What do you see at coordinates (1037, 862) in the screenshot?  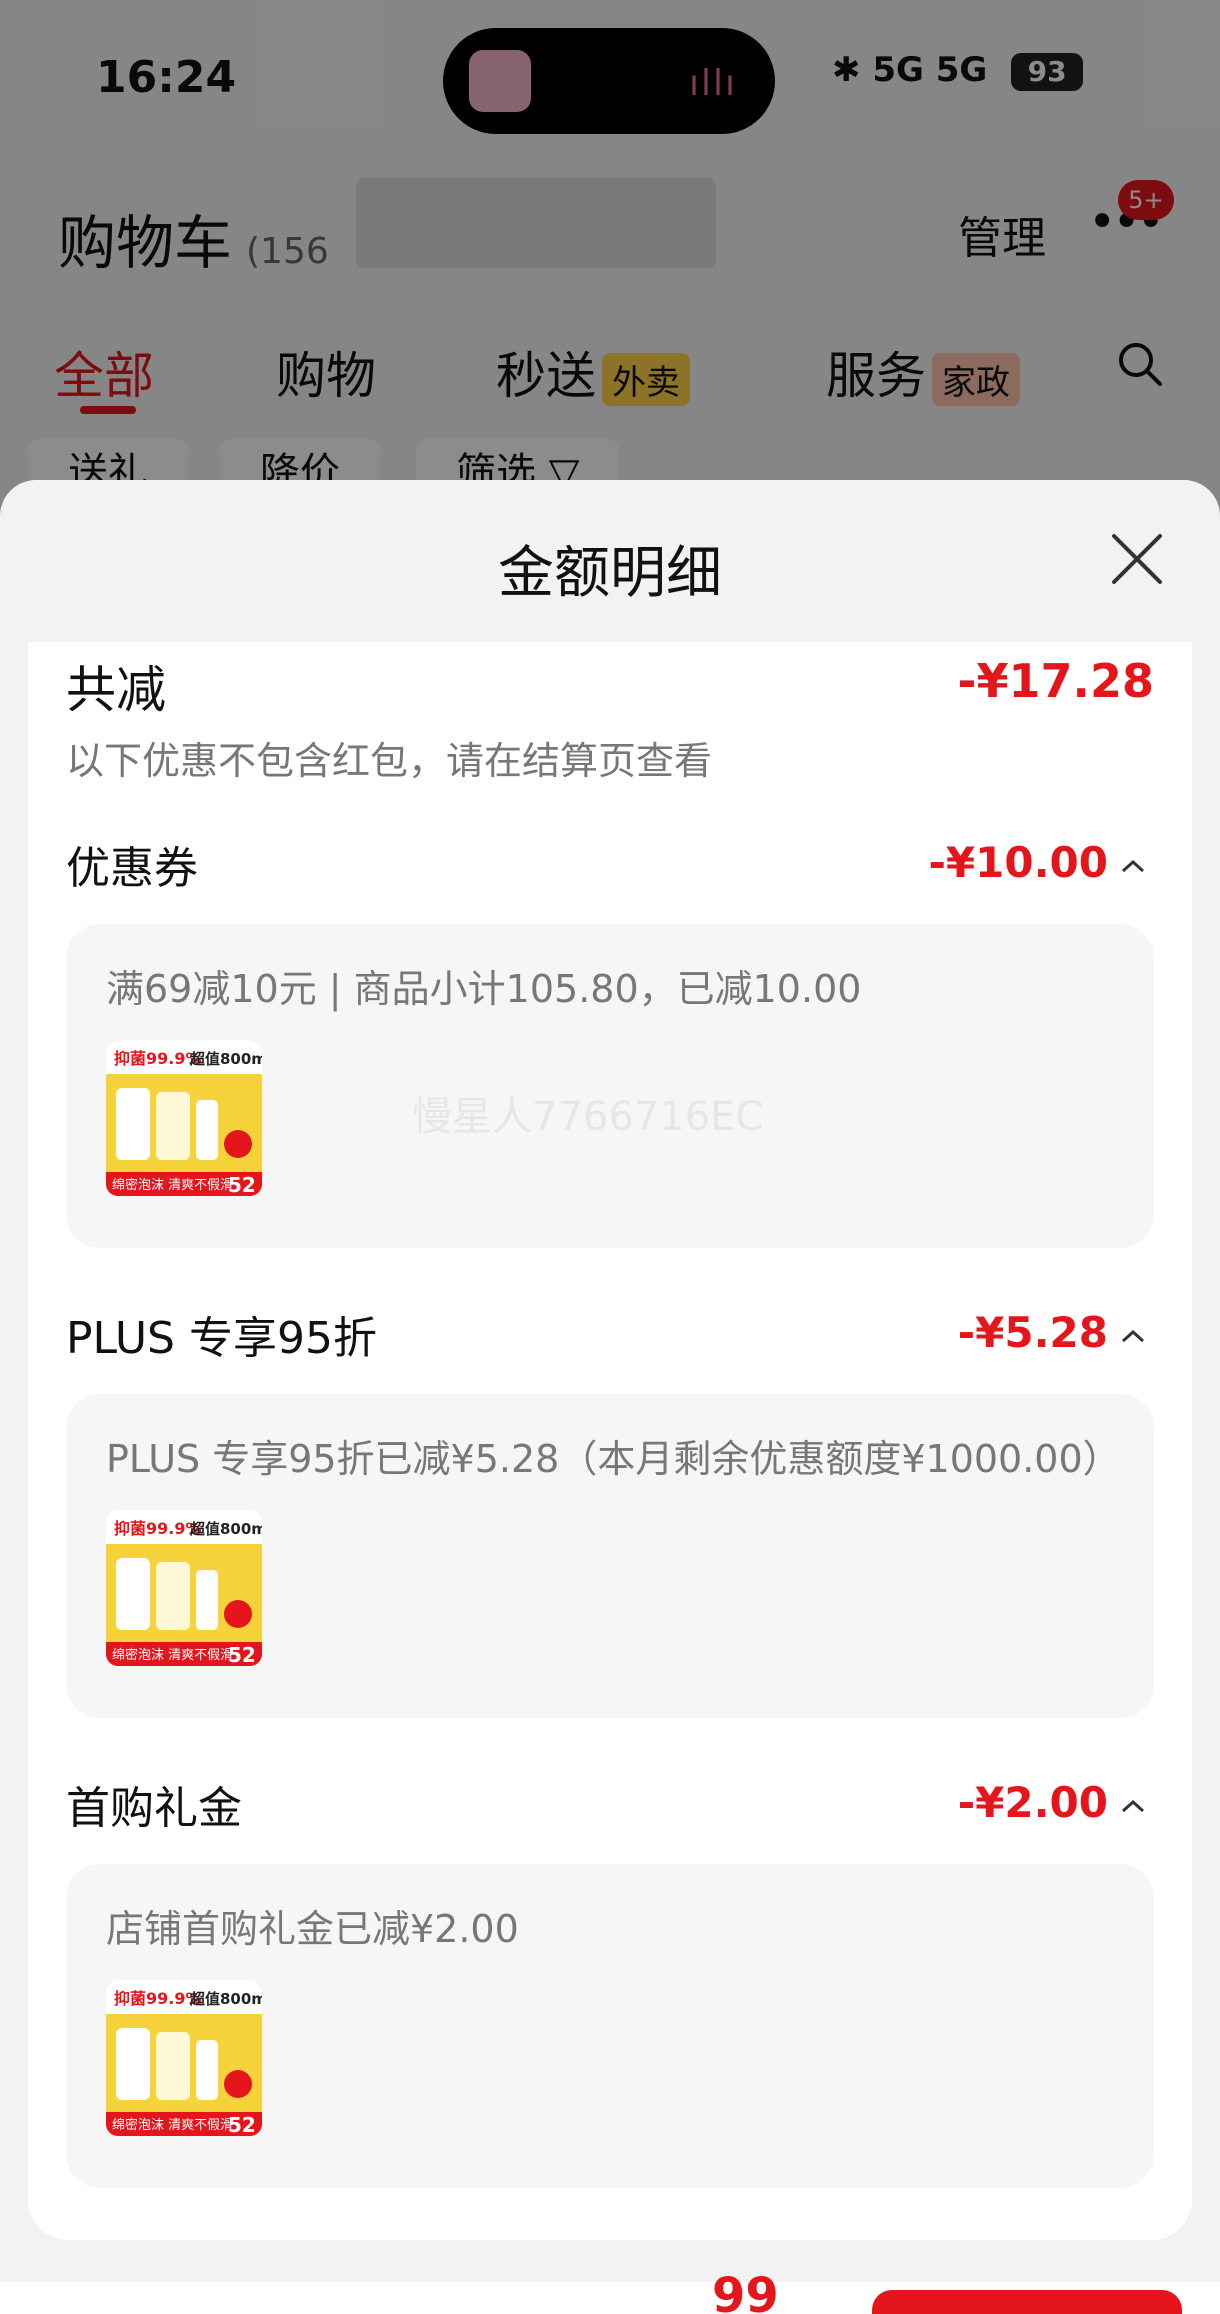 I see `coupon-amount-toggle: -¥10.00` at bounding box center [1037, 862].